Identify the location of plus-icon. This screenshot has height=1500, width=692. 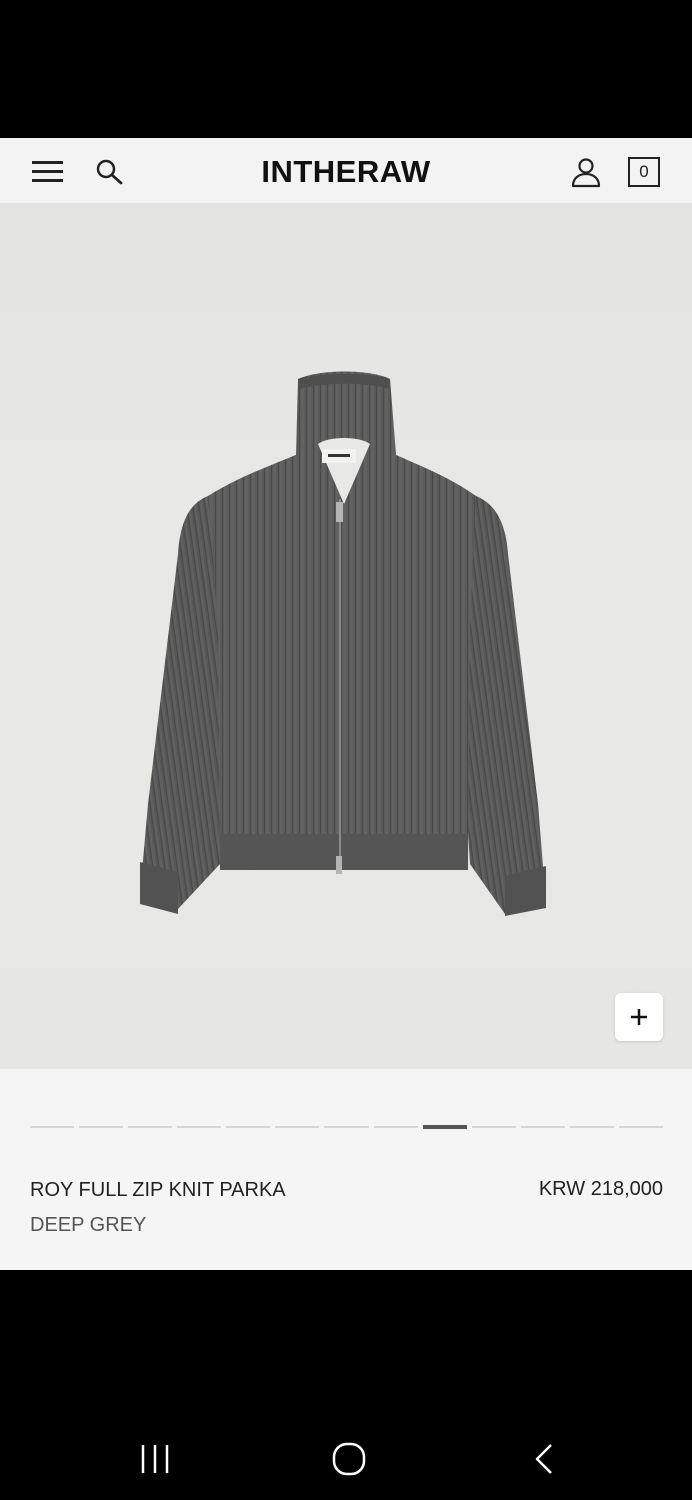
(639, 1017).